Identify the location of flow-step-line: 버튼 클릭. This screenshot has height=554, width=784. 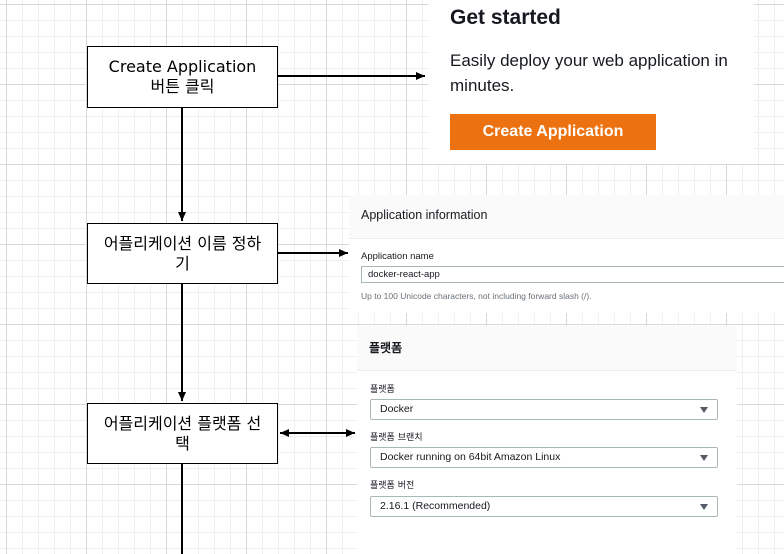
(182, 86).